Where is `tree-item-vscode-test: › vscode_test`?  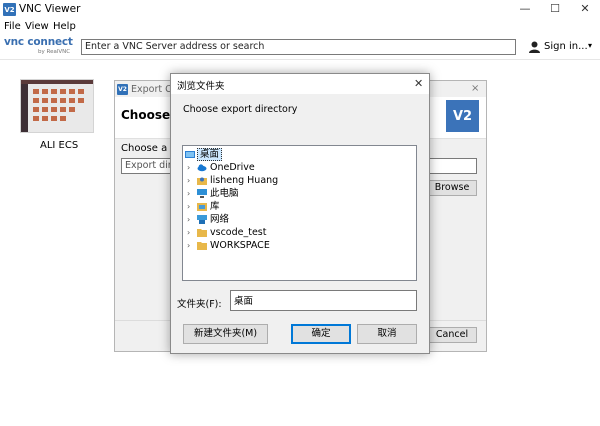 tree-item-vscode-test: › vscode_test is located at coordinates (285, 232).